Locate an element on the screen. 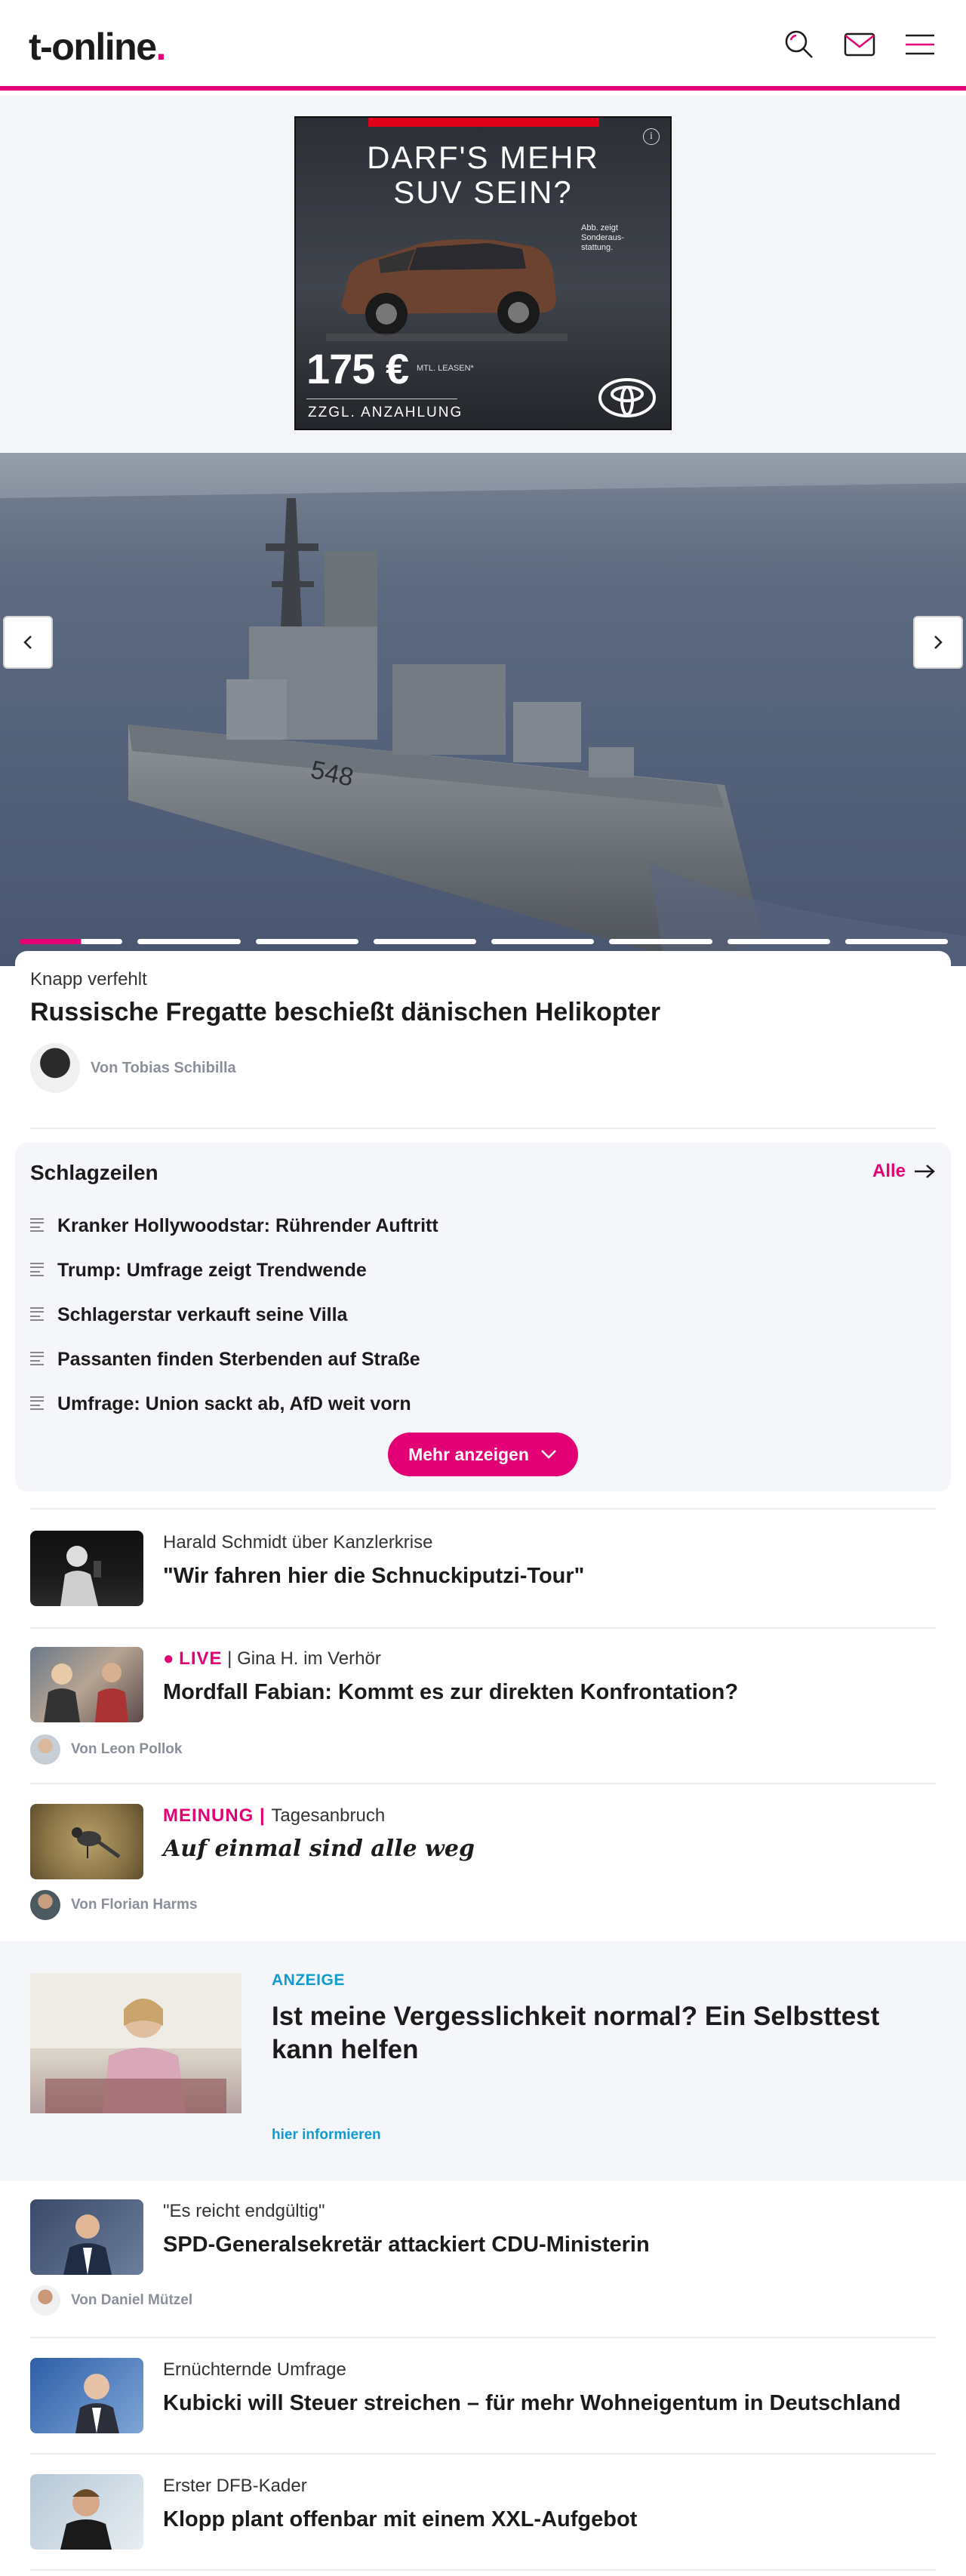 Image resolution: width=966 pixels, height=2576 pixels. sponsored-image is located at coordinates (136, 2043).